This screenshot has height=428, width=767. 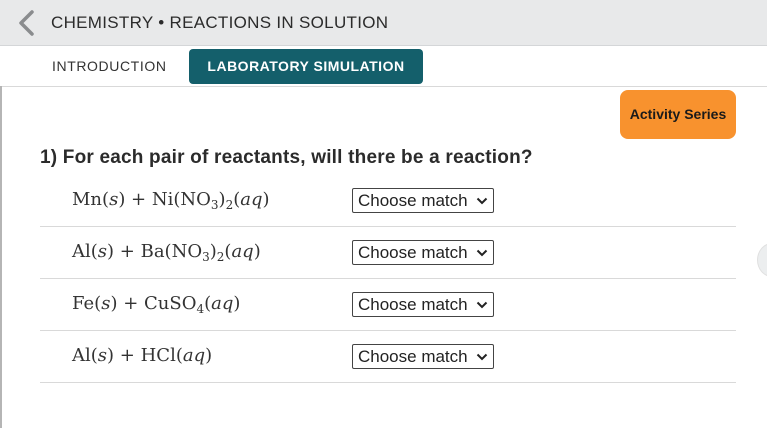 I want to click on back-button, so click(x=27, y=23).